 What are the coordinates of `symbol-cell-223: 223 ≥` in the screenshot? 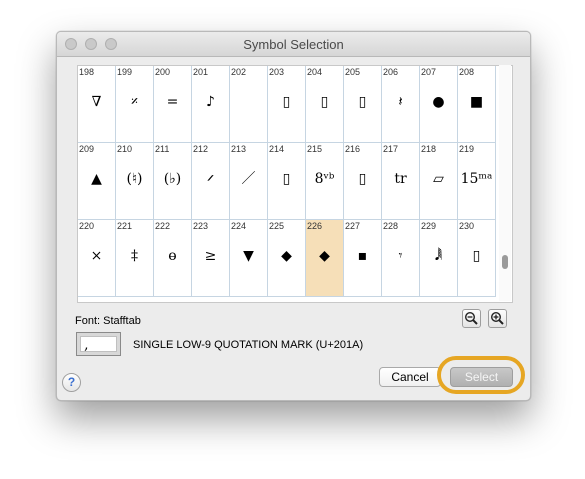 It's located at (211, 258).